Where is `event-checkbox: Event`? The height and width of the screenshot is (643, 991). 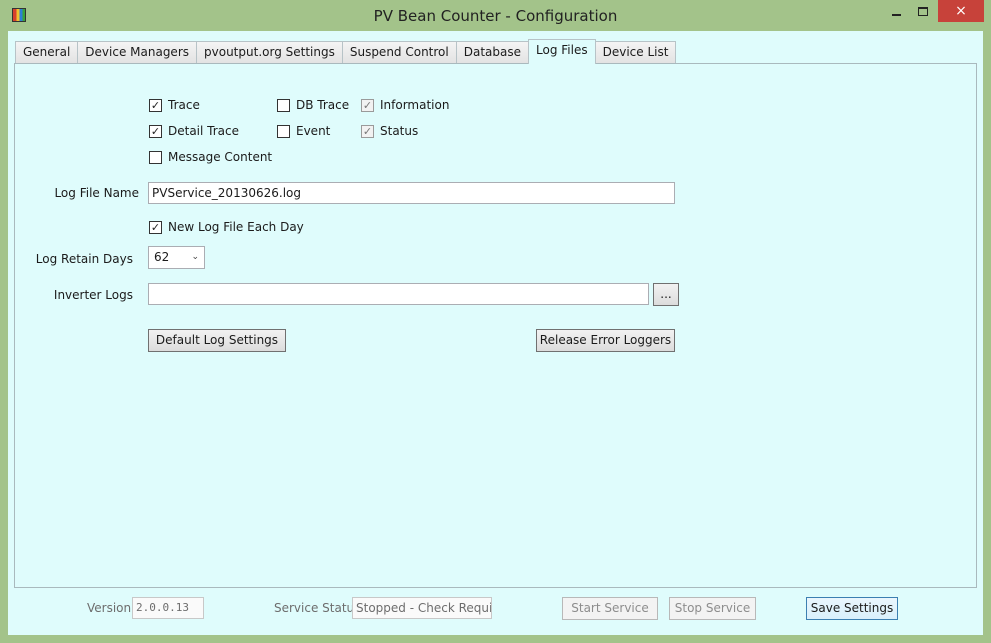
event-checkbox: Event is located at coordinates (303, 131).